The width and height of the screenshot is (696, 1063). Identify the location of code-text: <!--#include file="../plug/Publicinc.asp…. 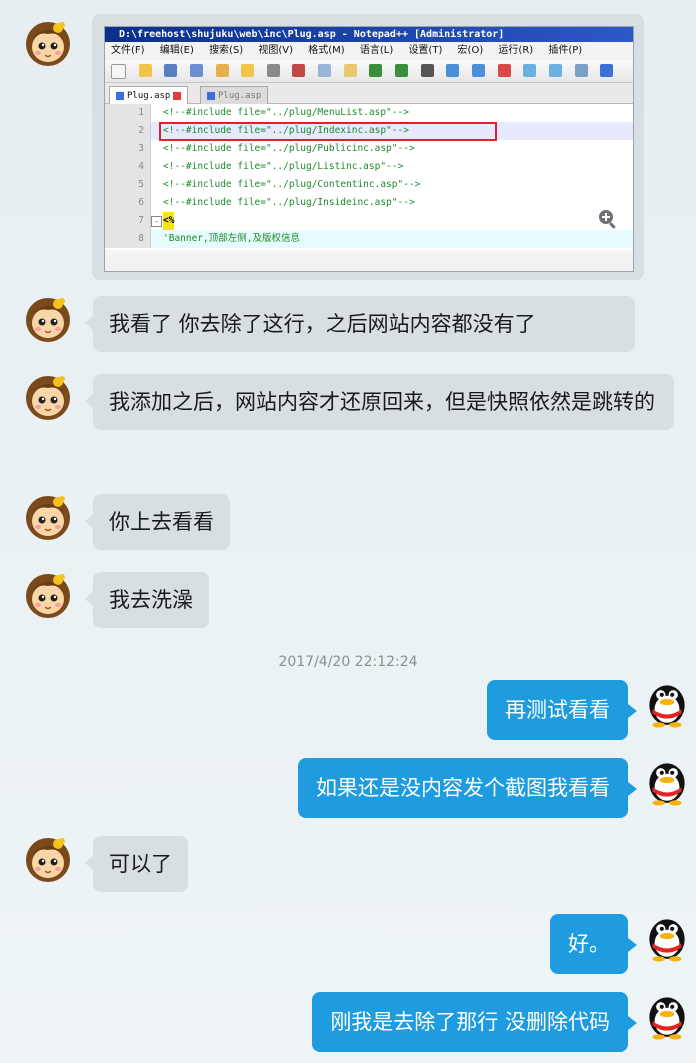
(289, 148).